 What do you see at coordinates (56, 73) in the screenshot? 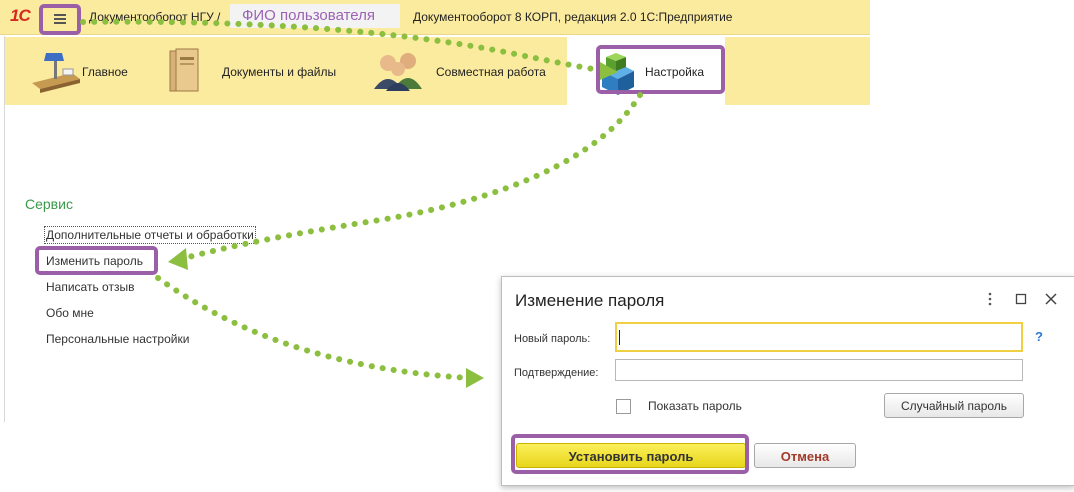
I see `desk-lamp-icon` at bounding box center [56, 73].